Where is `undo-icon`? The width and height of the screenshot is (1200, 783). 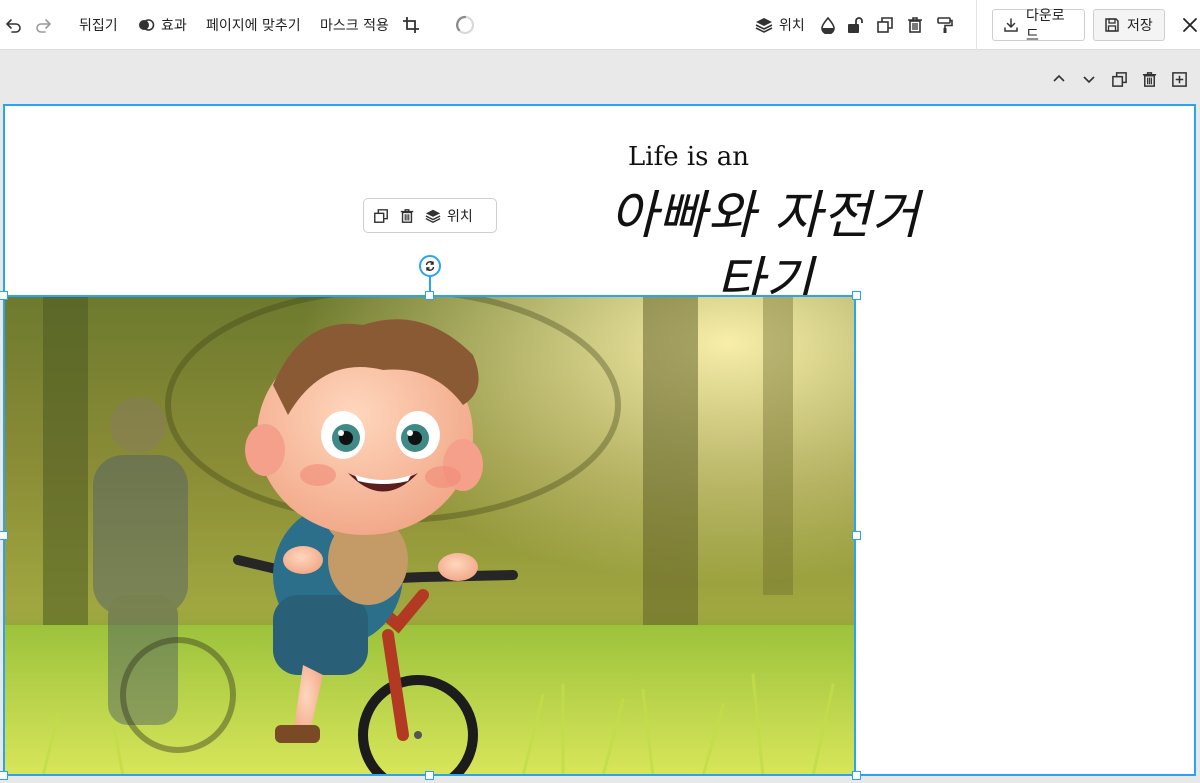
undo-icon is located at coordinates (14, 25).